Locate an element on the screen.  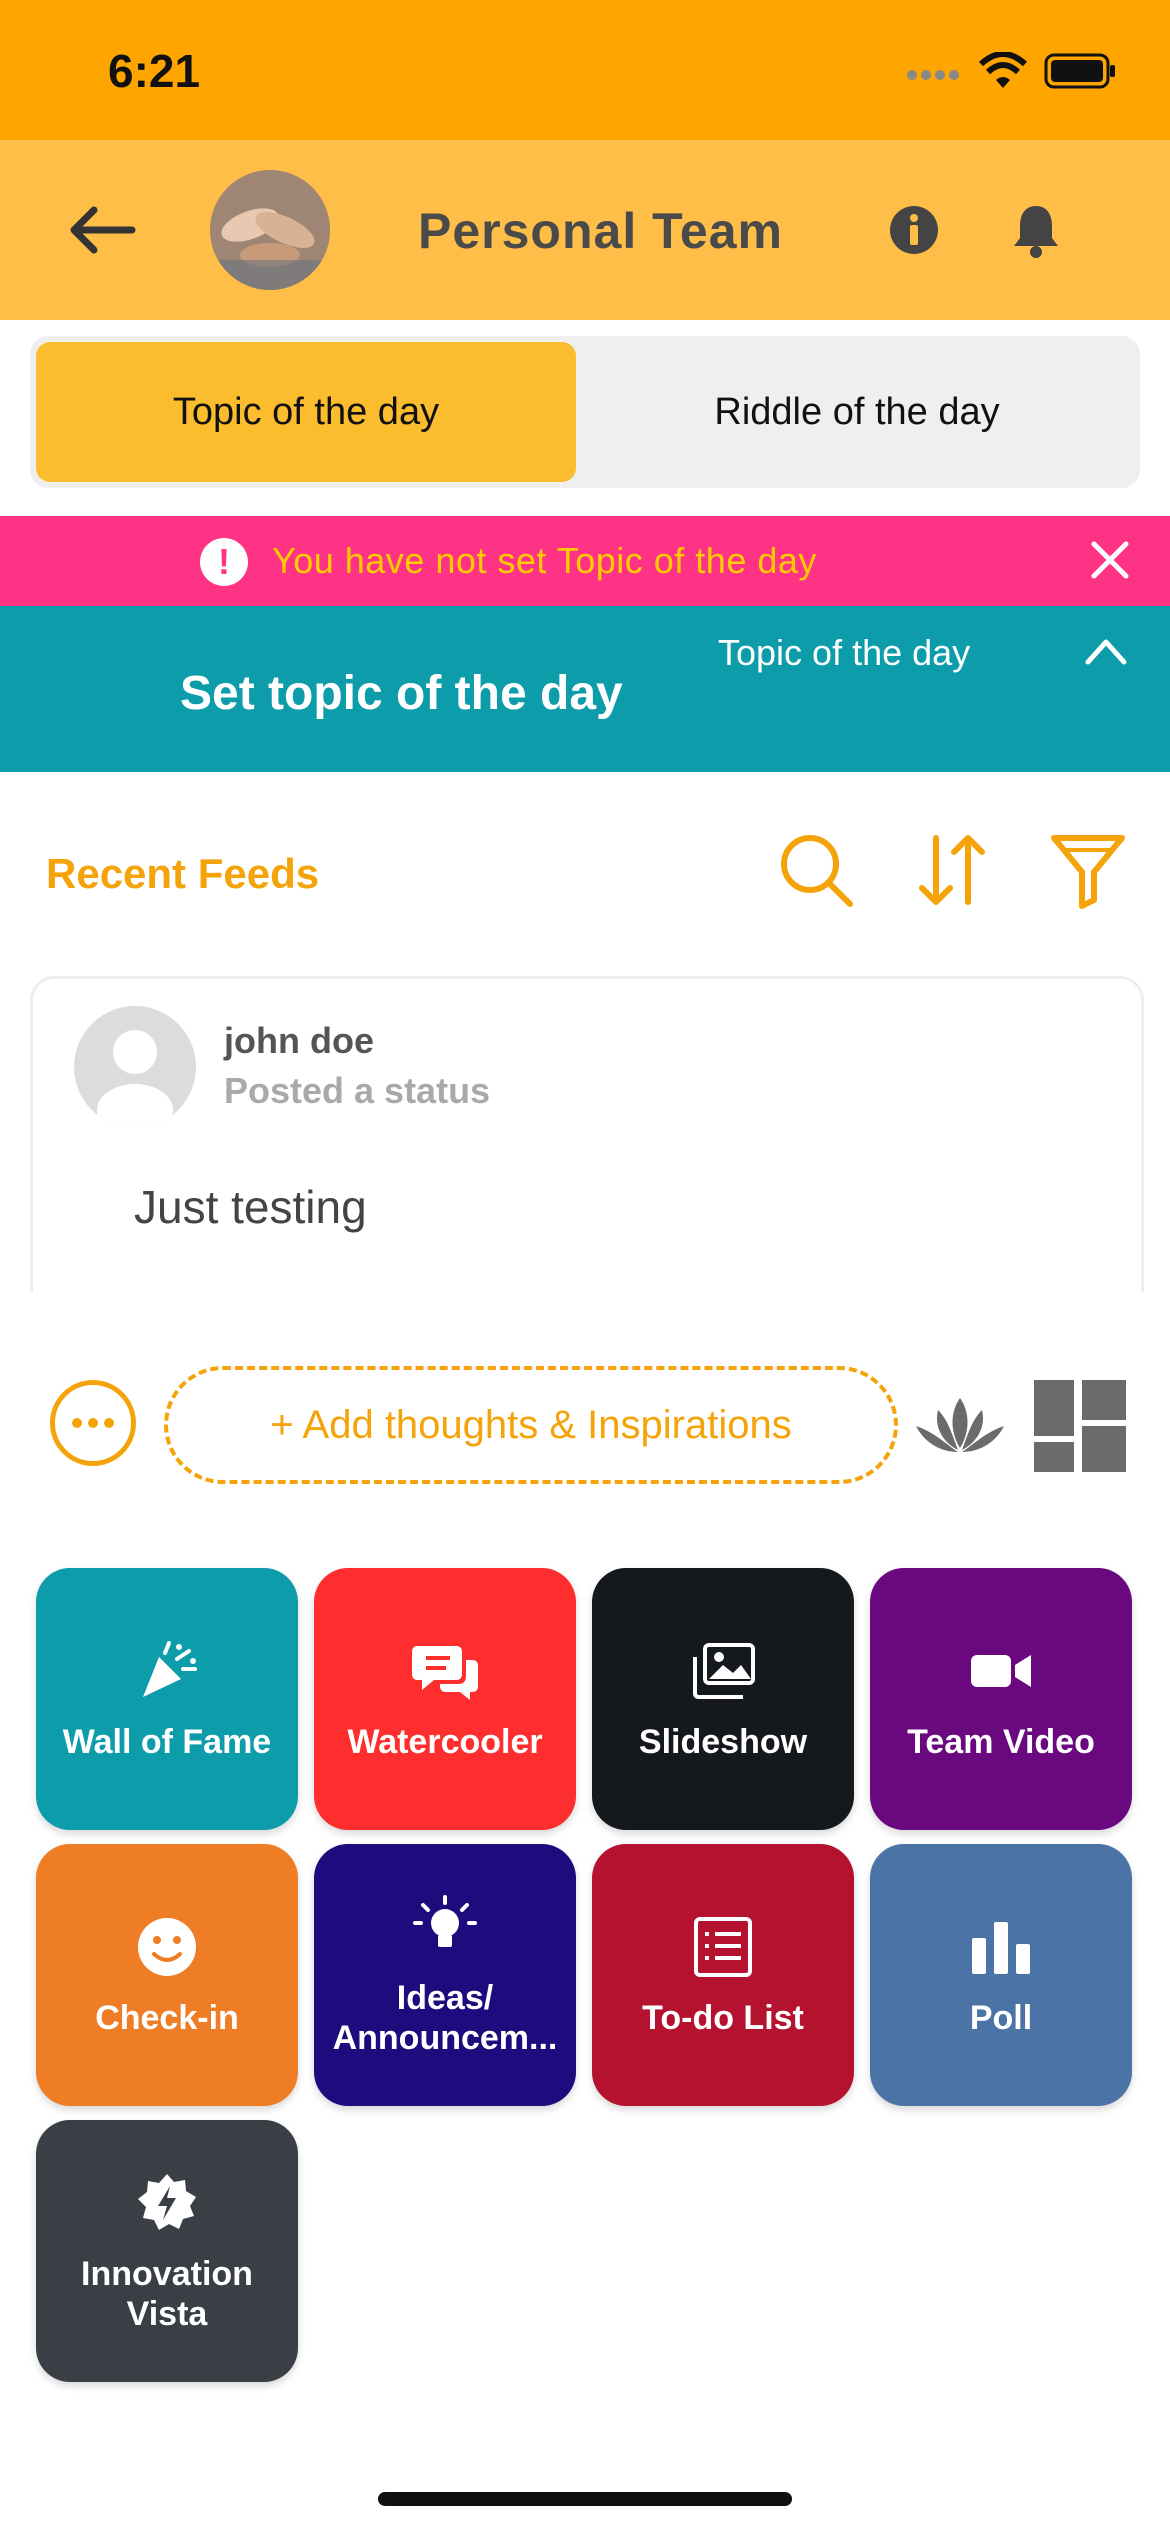
tile-check-in: Check-in is located at coordinates (167, 1975).